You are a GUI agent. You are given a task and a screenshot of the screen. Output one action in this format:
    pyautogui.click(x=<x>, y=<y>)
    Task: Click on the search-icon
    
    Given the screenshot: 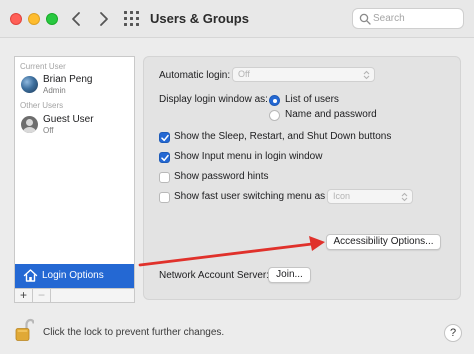 What is the action you would take?
    pyautogui.click(x=365, y=19)
    